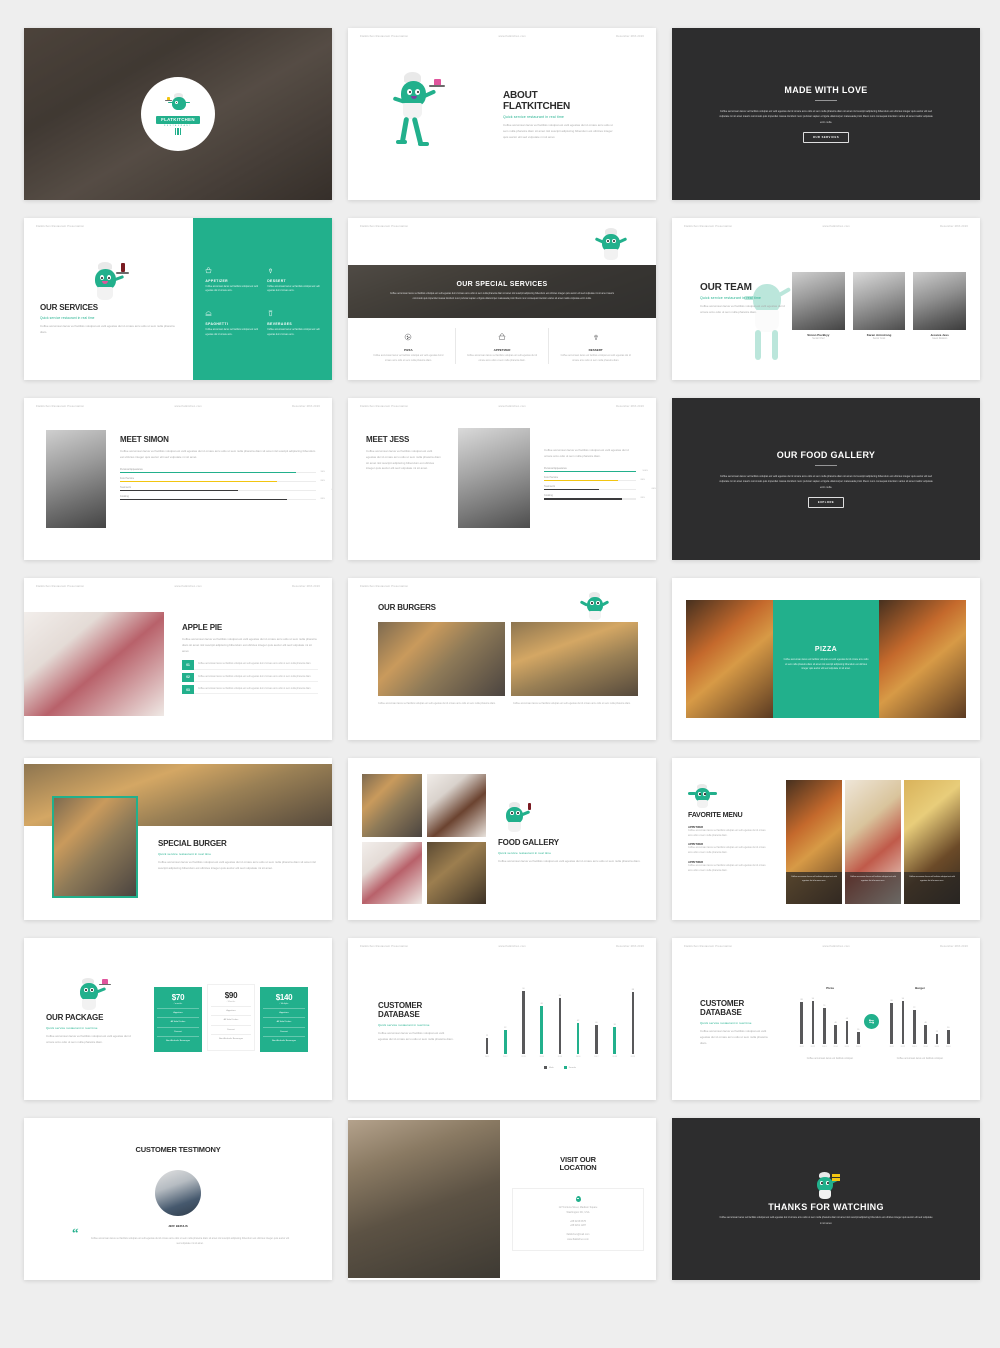 Image resolution: width=1000 pixels, height=1348 pixels. What do you see at coordinates (614, 1057) in the screenshot?
I see `bar-category: 2018` at bounding box center [614, 1057].